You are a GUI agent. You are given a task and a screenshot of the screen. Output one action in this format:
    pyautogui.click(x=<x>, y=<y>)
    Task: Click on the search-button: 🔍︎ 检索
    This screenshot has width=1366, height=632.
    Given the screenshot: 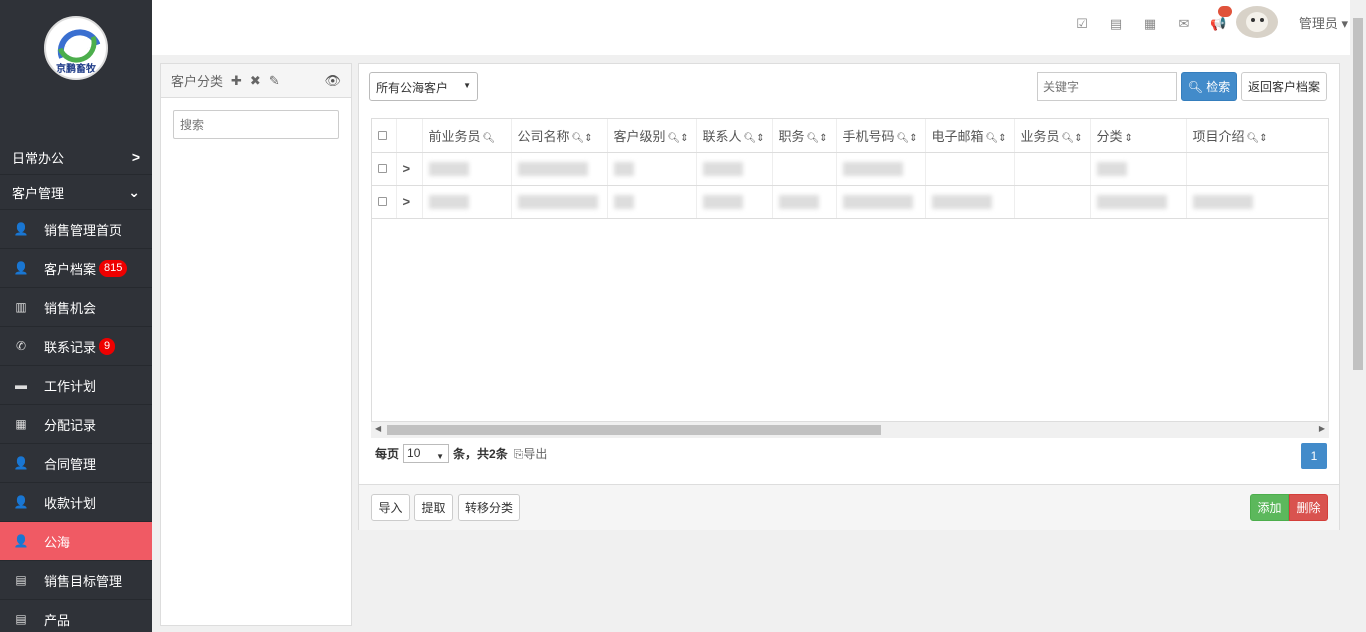 What is the action you would take?
    pyautogui.click(x=1209, y=86)
    